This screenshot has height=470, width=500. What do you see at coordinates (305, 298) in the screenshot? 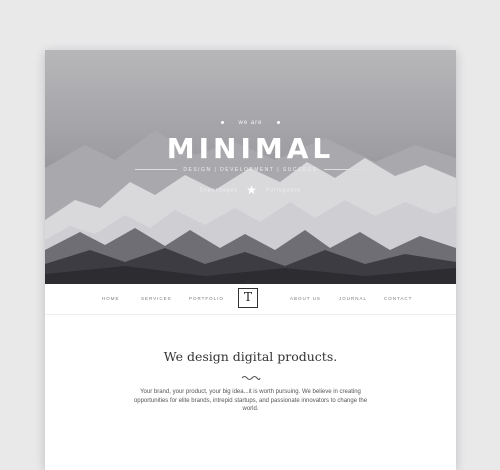
I see `nav-about-us: ABOUT US` at bounding box center [305, 298].